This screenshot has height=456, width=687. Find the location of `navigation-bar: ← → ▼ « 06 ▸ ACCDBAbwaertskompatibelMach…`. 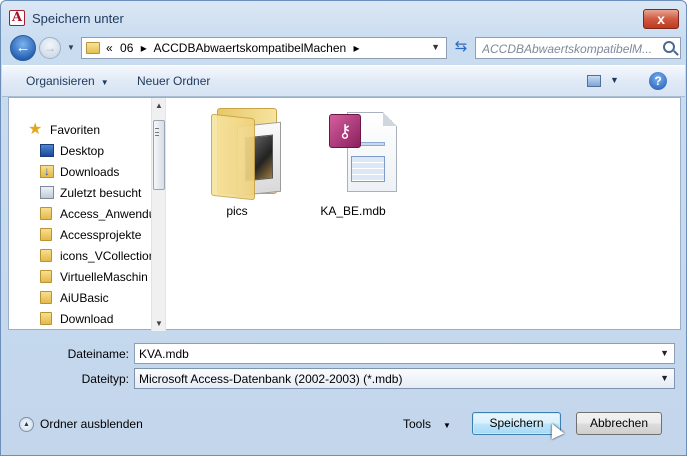

navigation-bar: ← → ▼ « 06 ▸ ACCDBAbwaertskompatibelMach… is located at coordinates (343, 48).